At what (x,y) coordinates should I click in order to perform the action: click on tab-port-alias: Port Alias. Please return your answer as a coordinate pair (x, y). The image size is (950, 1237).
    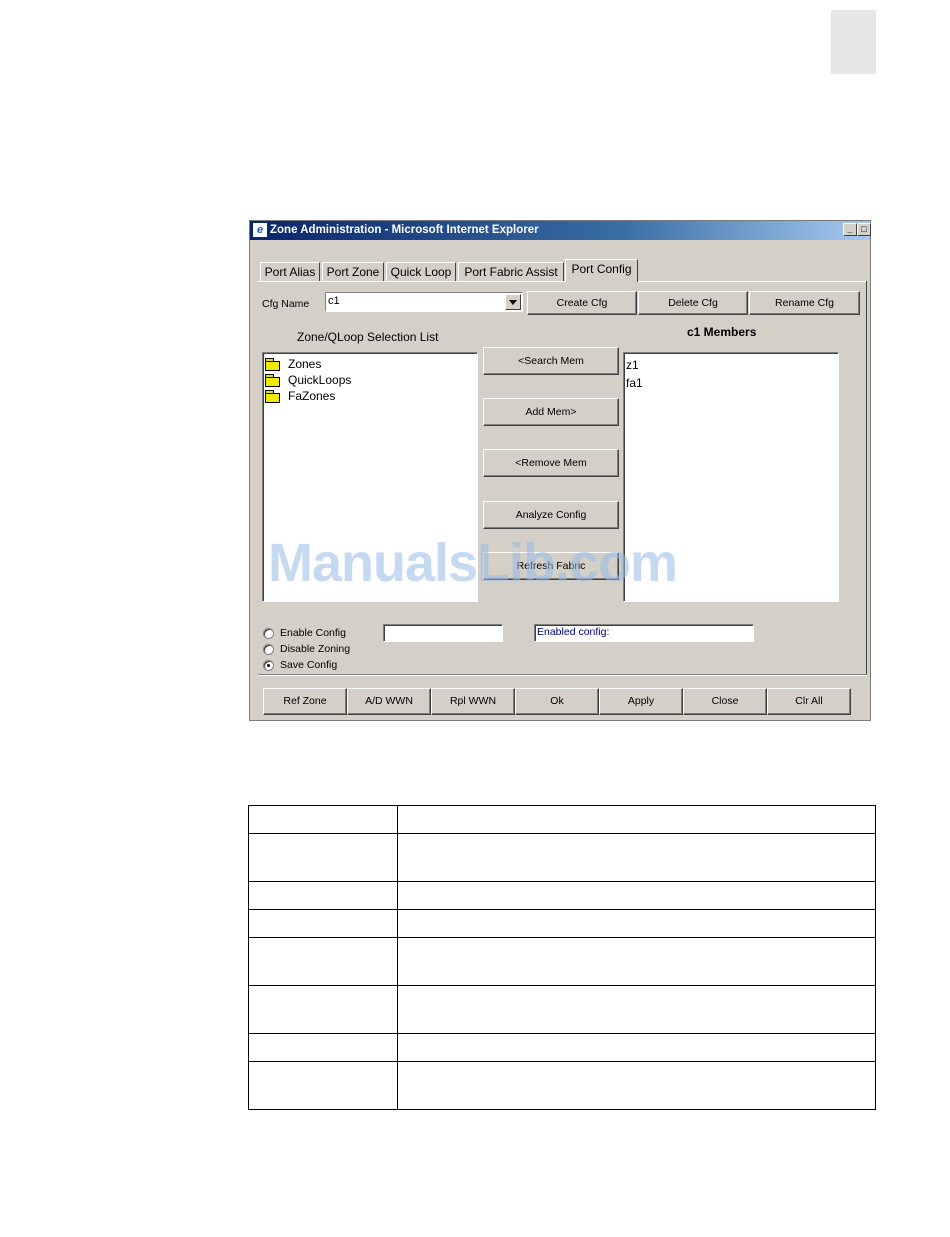
    Looking at the image, I should click on (290, 272).